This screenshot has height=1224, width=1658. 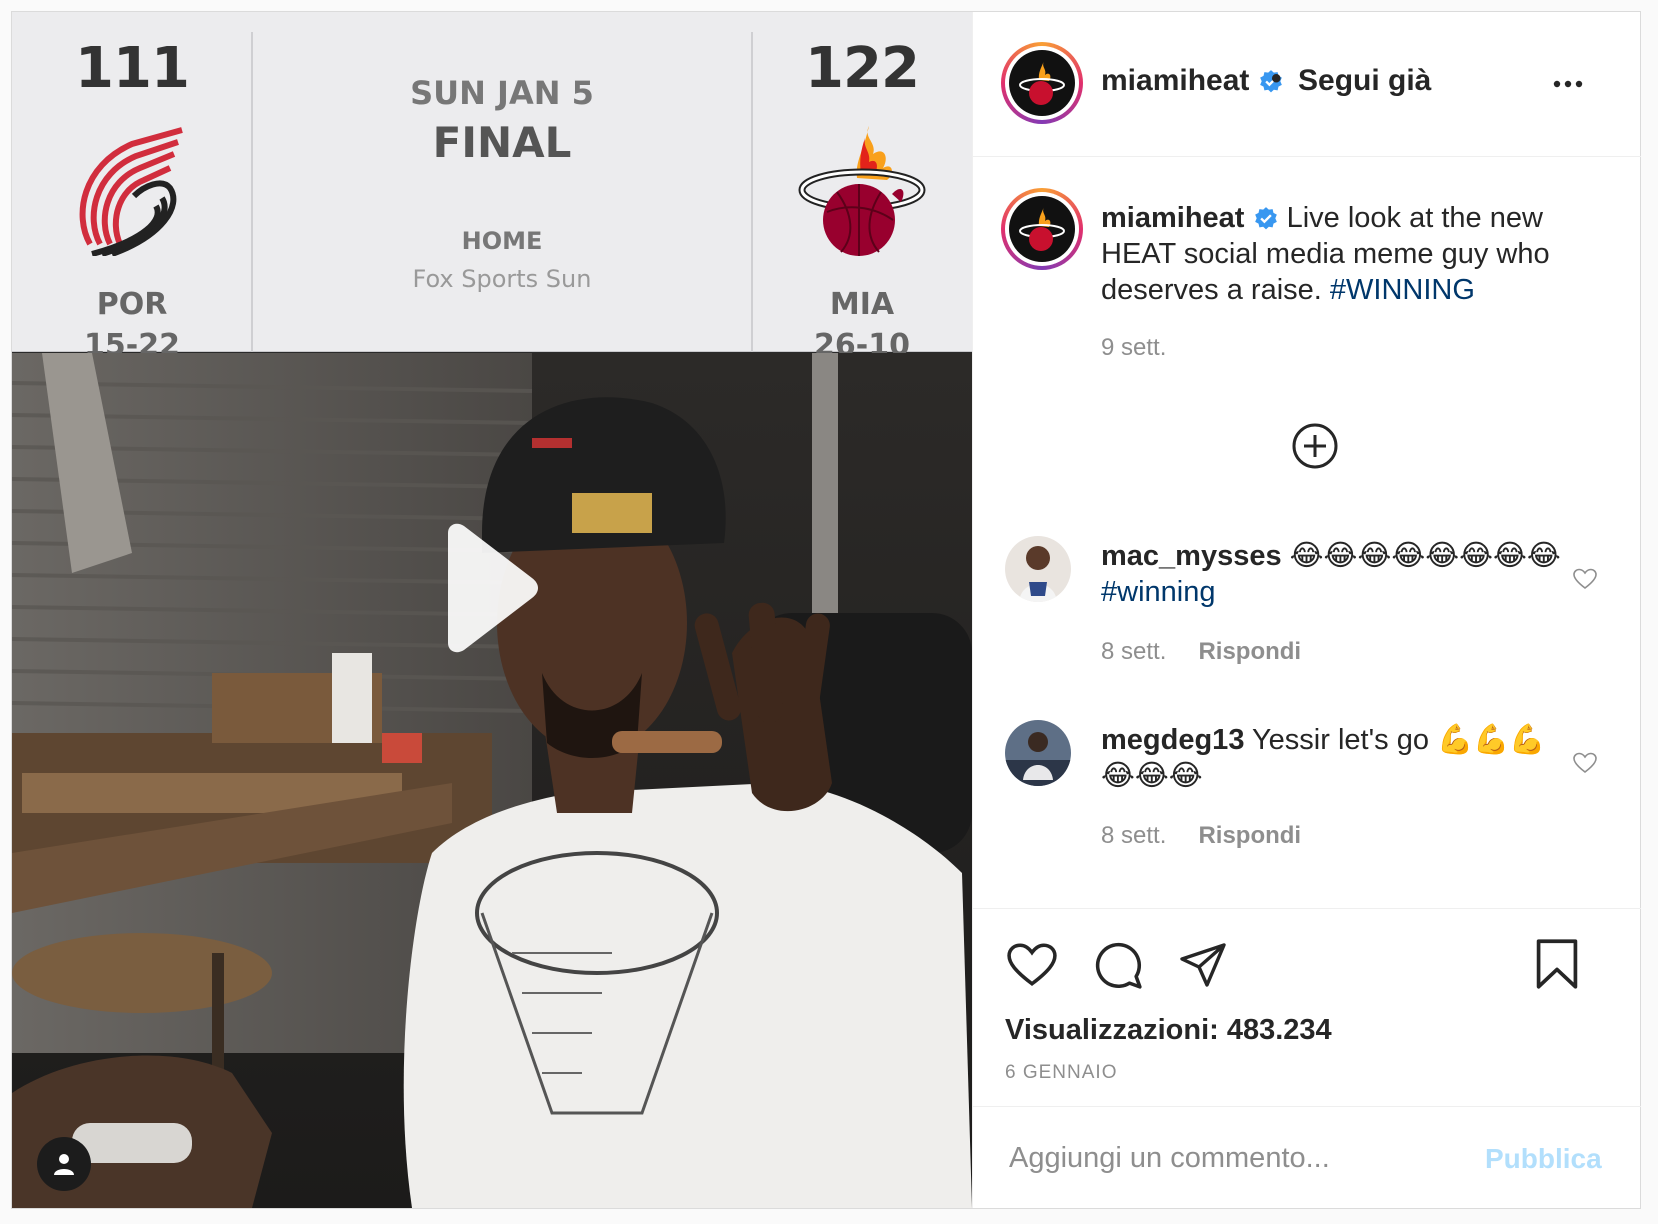 I want to click on away-team-abbr: POR, so click(x=132, y=304).